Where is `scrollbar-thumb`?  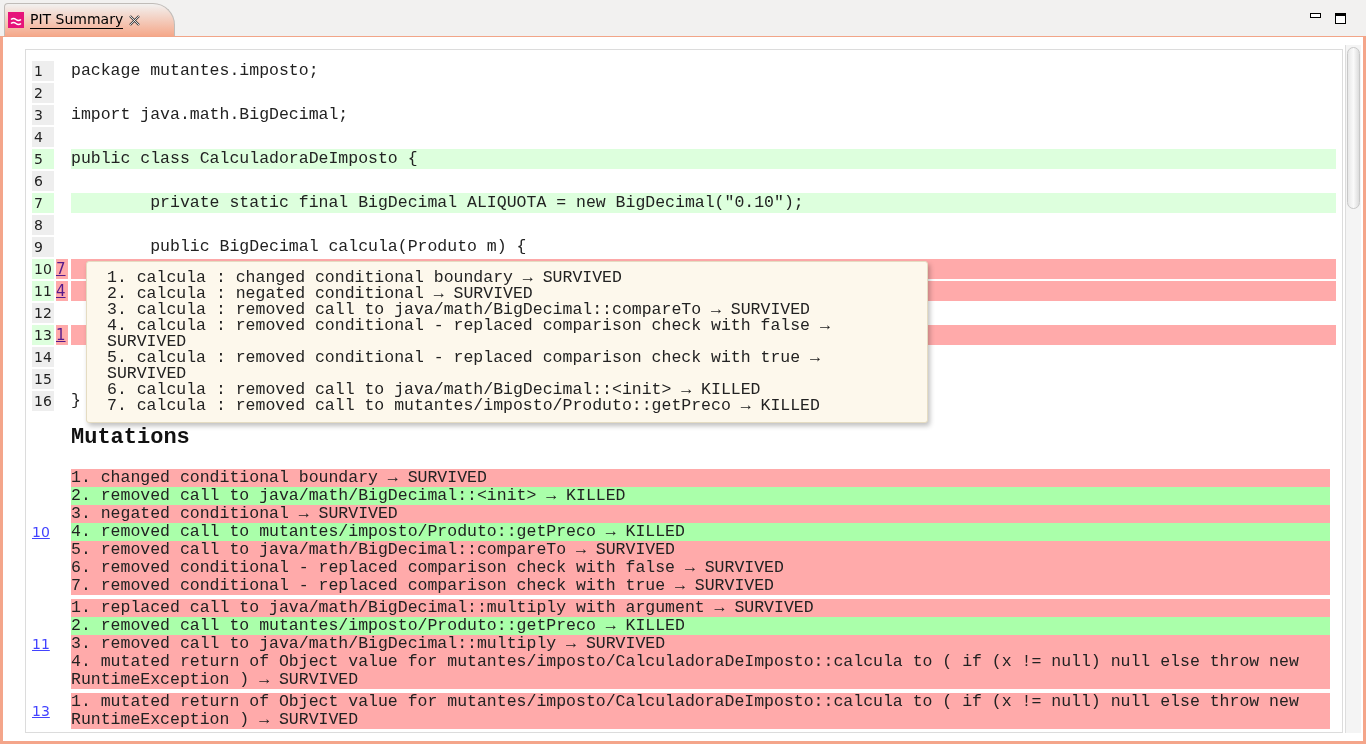 scrollbar-thumb is located at coordinates (1353, 128).